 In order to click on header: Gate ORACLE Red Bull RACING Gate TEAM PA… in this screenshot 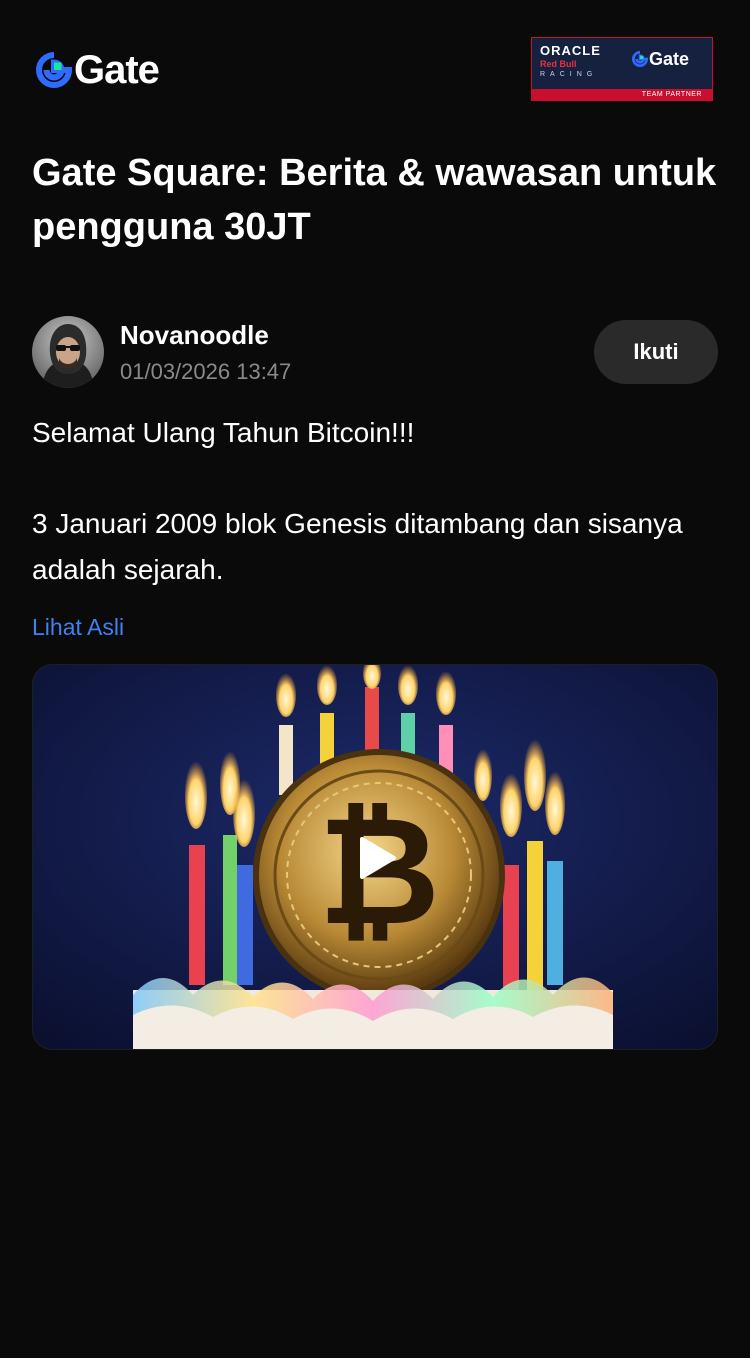, I will do `click(375, 70)`.